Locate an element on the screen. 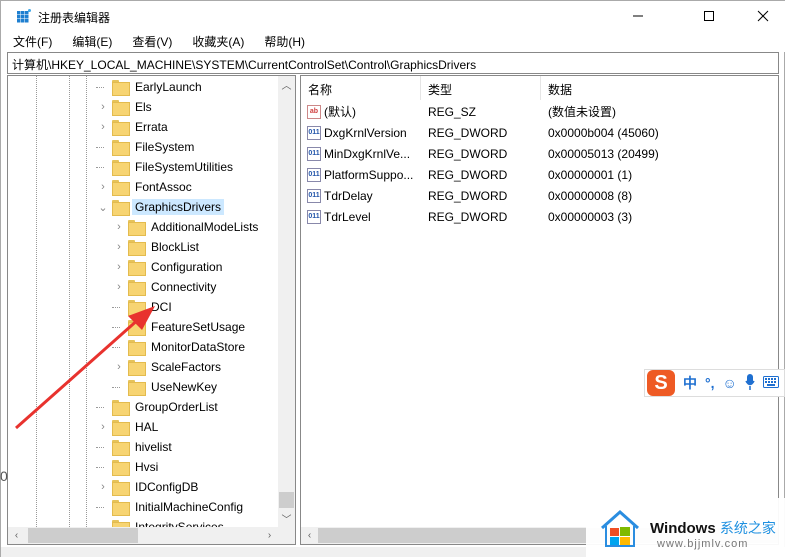 This screenshot has height=557, width=785. column-header-type: 类型 is located at coordinates (481, 88).